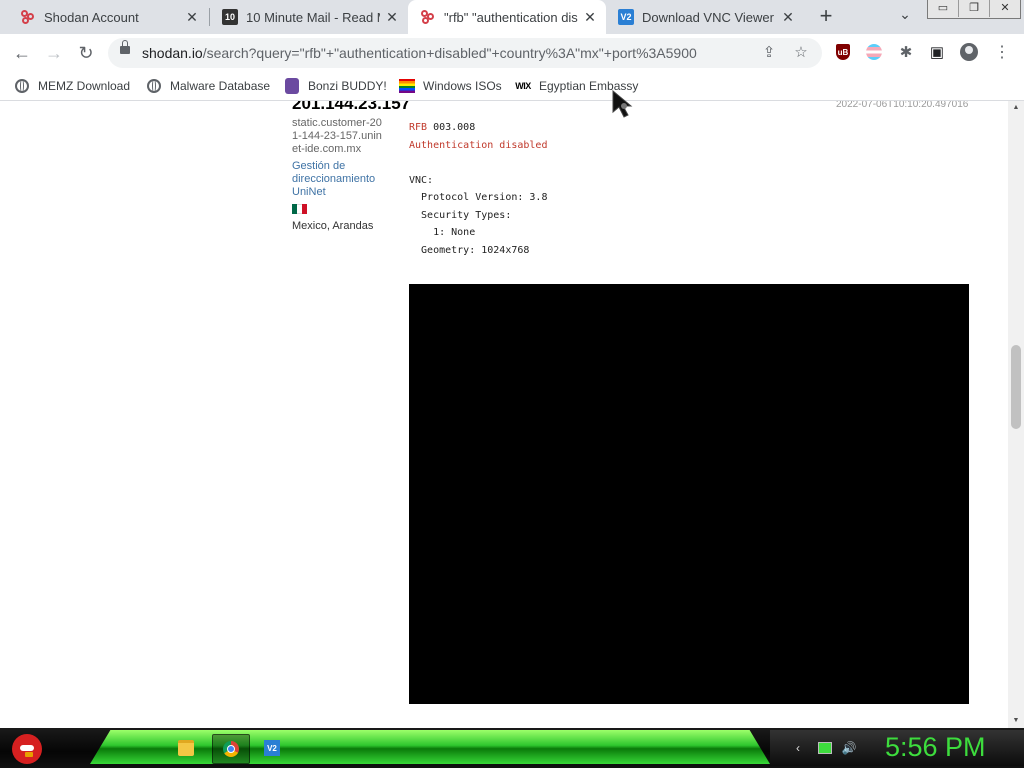 This screenshot has width=1024, height=768. Describe the element at coordinates (825, 748) in the screenshot. I see `network-icon` at that location.